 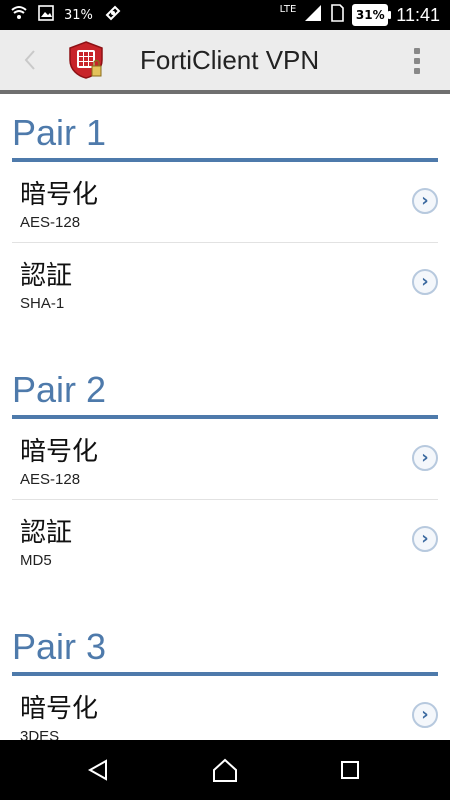 I want to click on section-title: Pair 1, so click(x=59, y=132).